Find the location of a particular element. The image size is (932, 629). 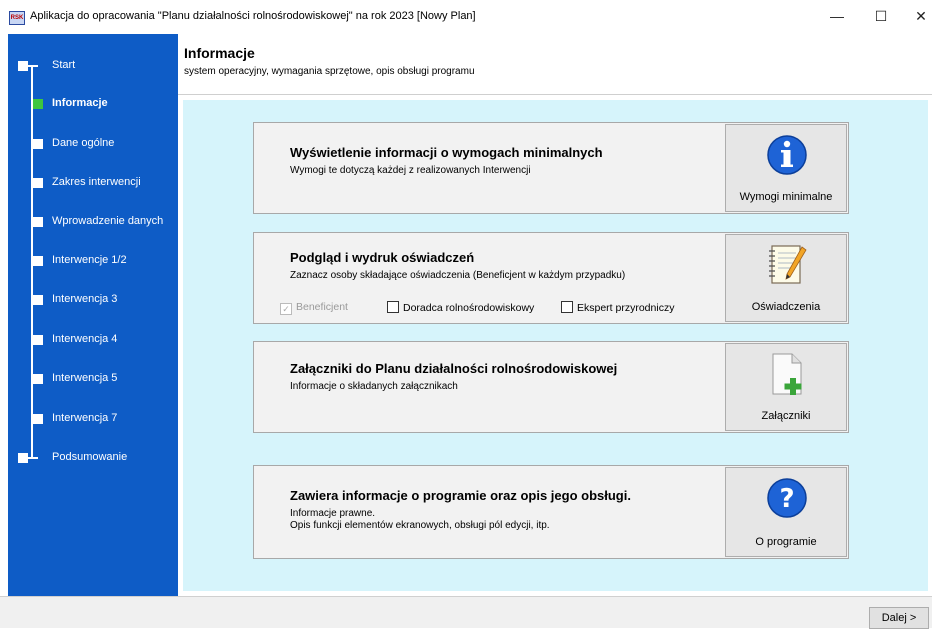

sidebar-item-interwencje-1-2: Interwencje 1/2 is located at coordinates (93, 261).